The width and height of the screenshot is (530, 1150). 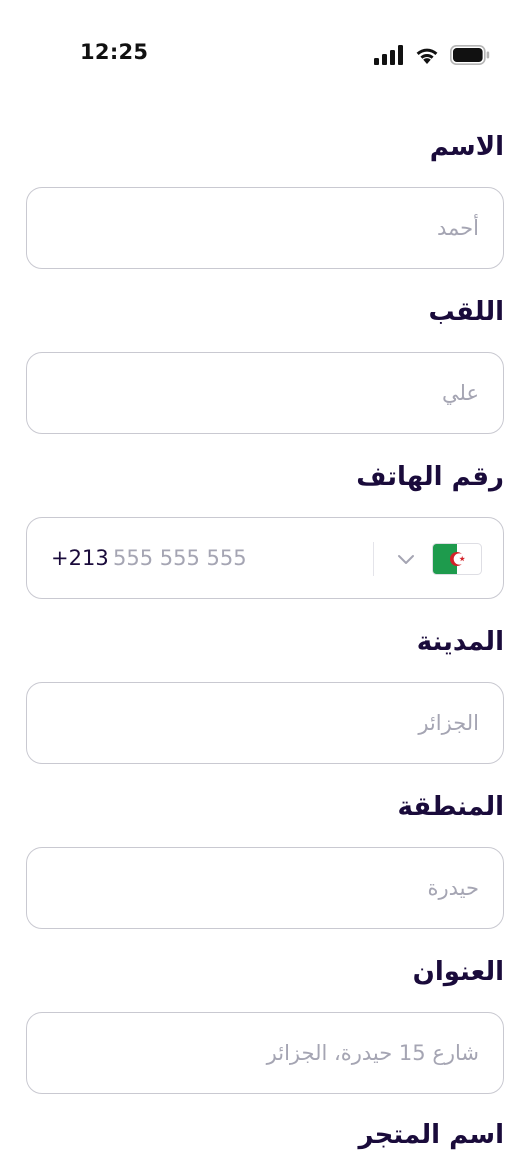 I want to click on first-name-input: أحمد, so click(x=265, y=228).